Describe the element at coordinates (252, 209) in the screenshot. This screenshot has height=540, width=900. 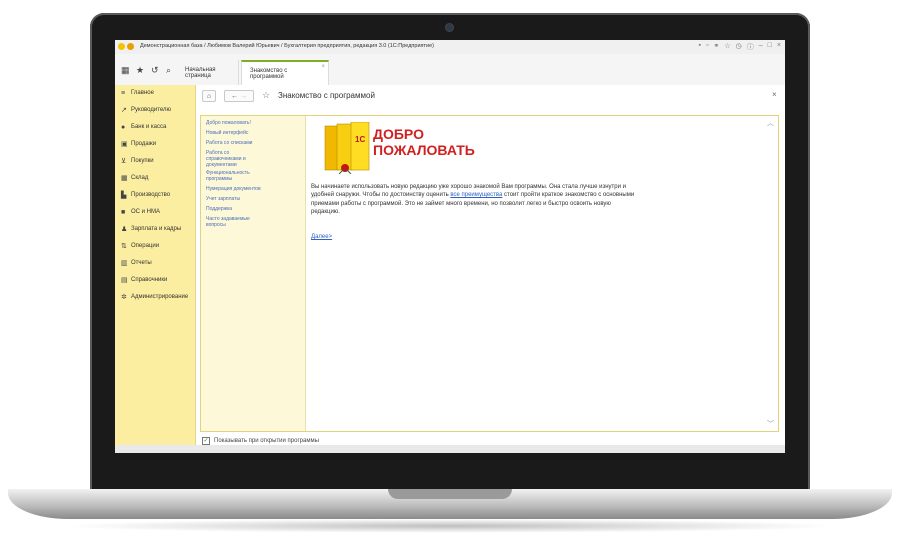
I see `help-link-support: Поддержка` at that location.